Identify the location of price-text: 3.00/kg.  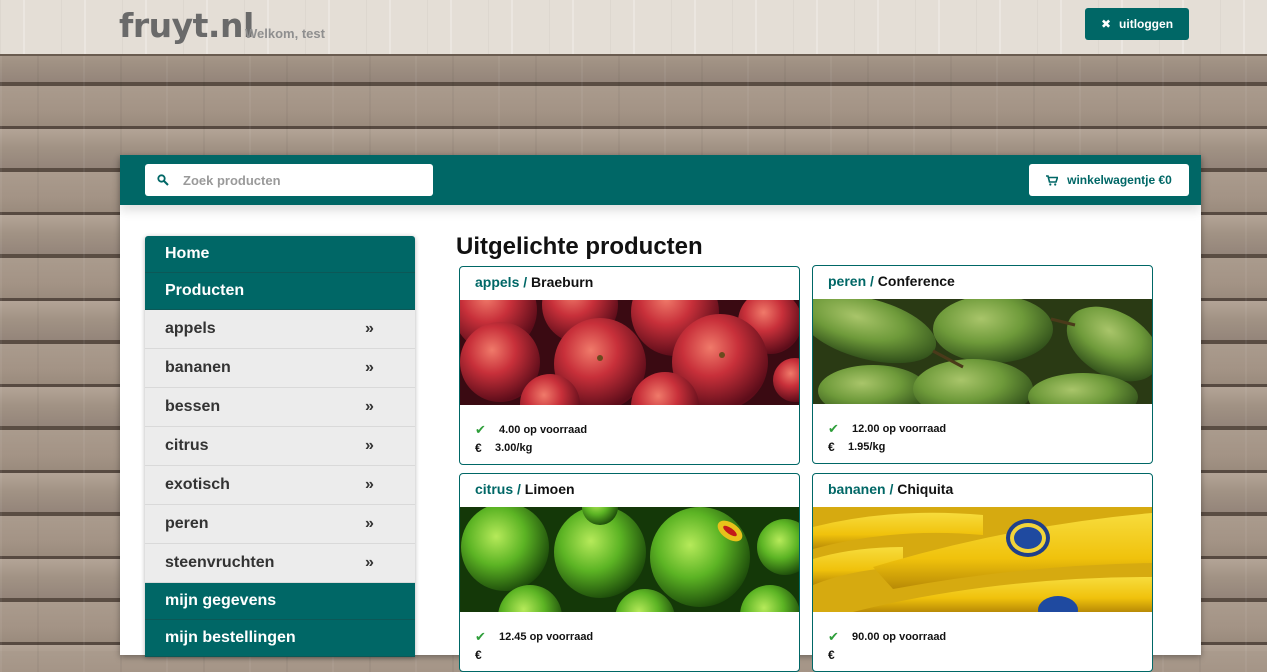
(514, 448).